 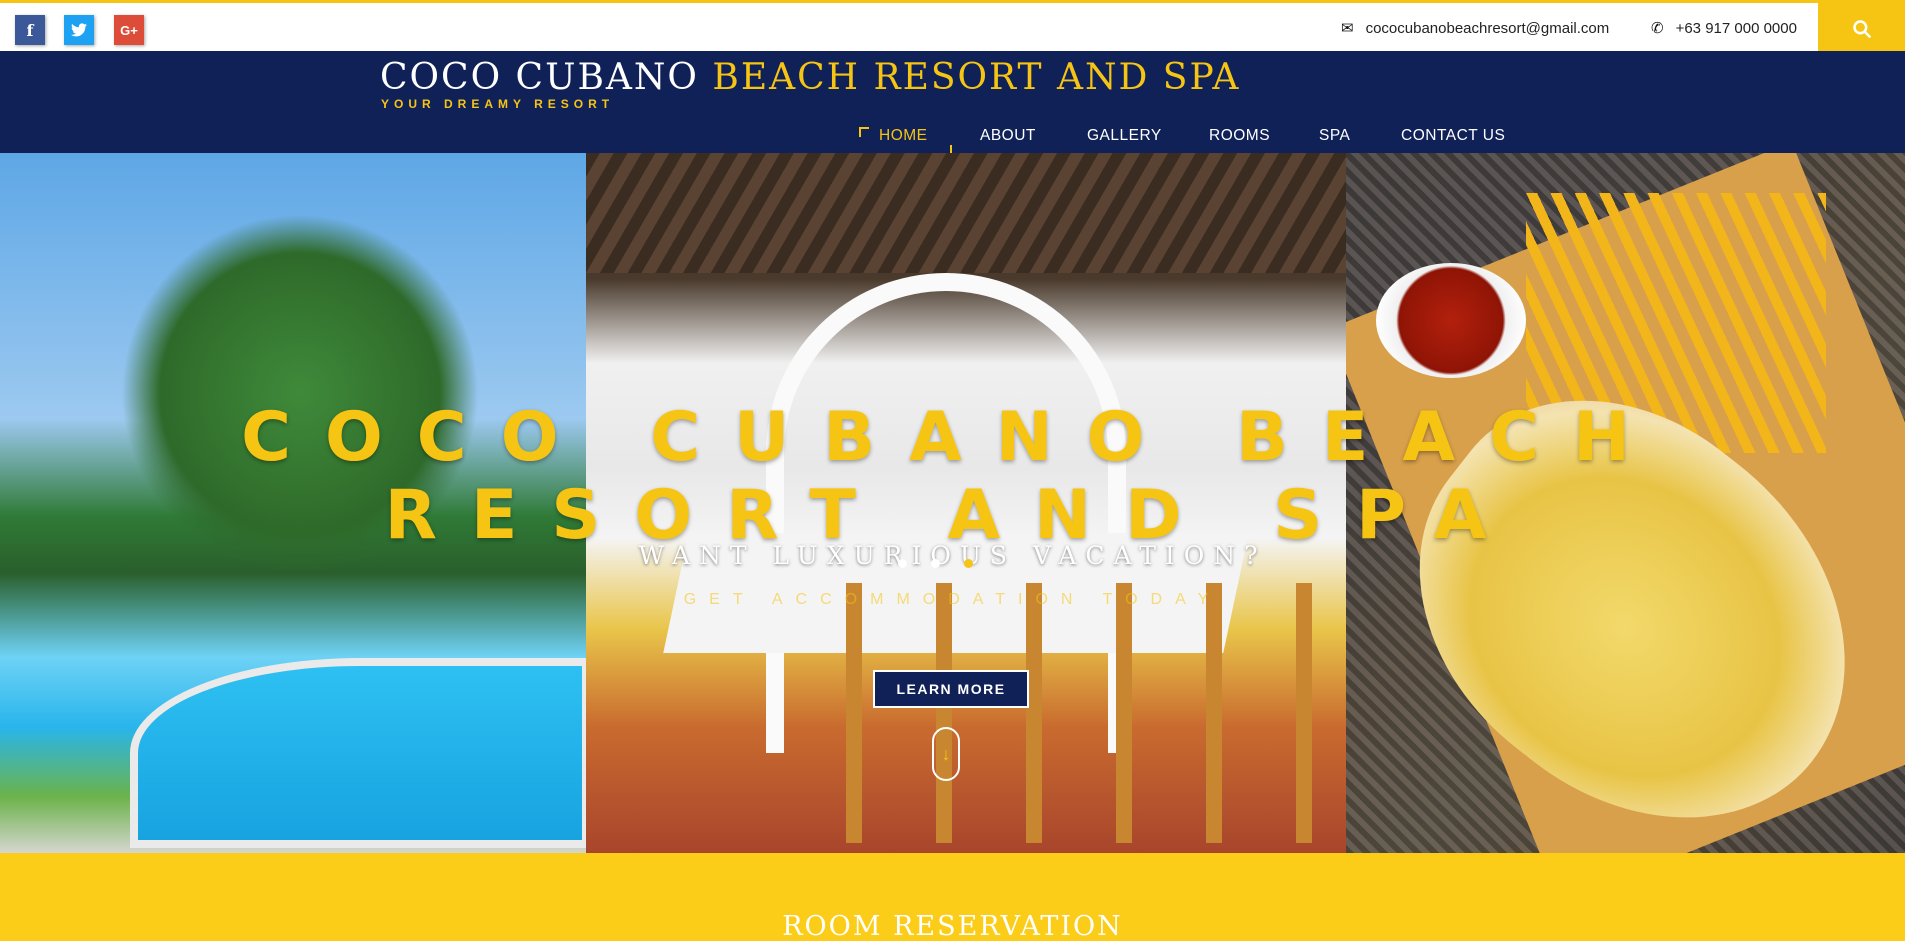 I want to click on facebook-icon: f, so click(x=30, y=30).